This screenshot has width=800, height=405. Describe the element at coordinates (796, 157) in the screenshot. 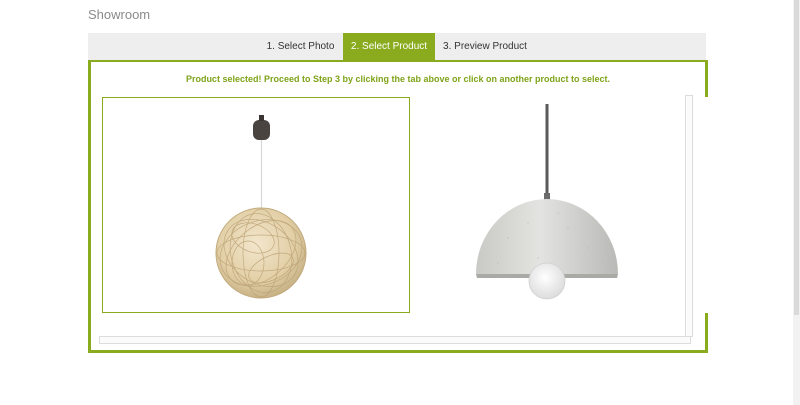

I see `page-scrollbar-thumb` at that location.